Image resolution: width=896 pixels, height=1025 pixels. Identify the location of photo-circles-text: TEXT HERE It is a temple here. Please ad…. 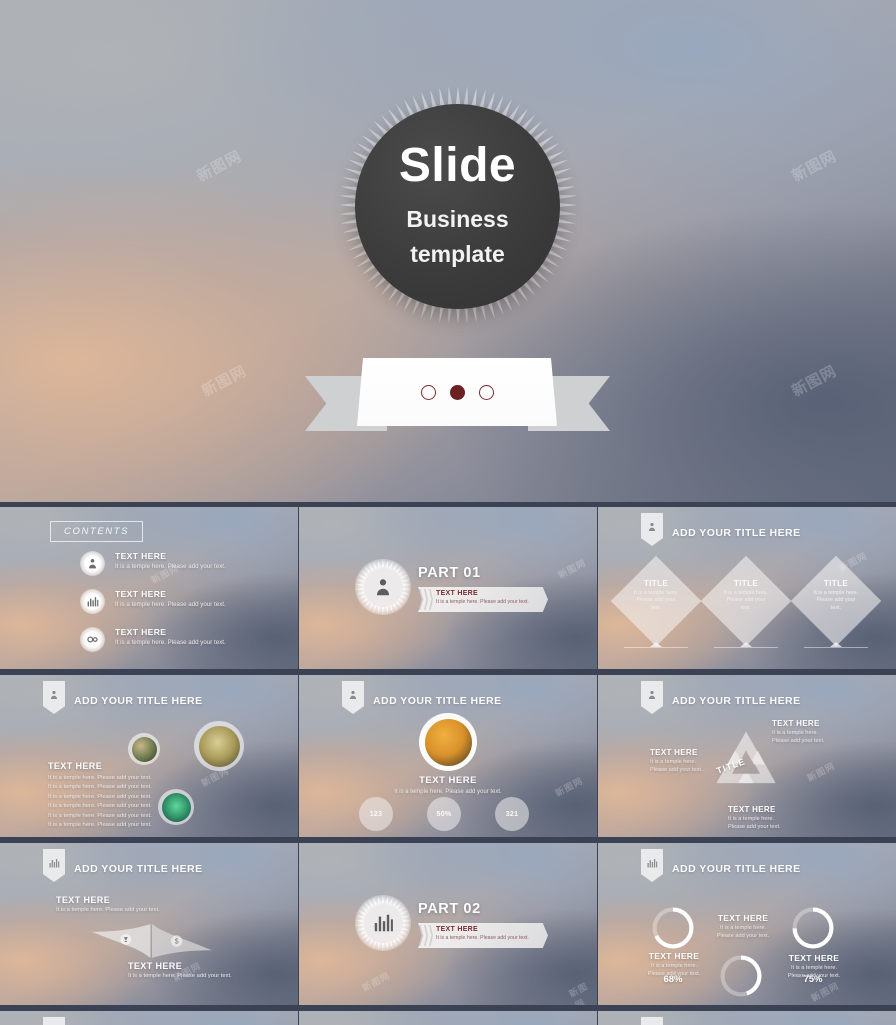
(100, 794).